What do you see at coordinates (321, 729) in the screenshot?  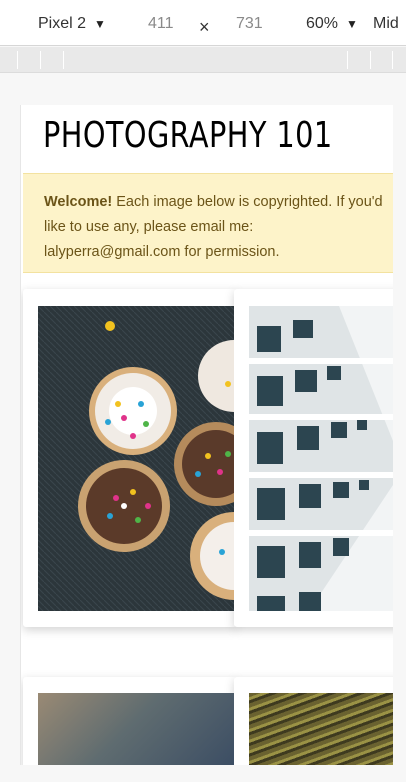 I see `grass-photo` at bounding box center [321, 729].